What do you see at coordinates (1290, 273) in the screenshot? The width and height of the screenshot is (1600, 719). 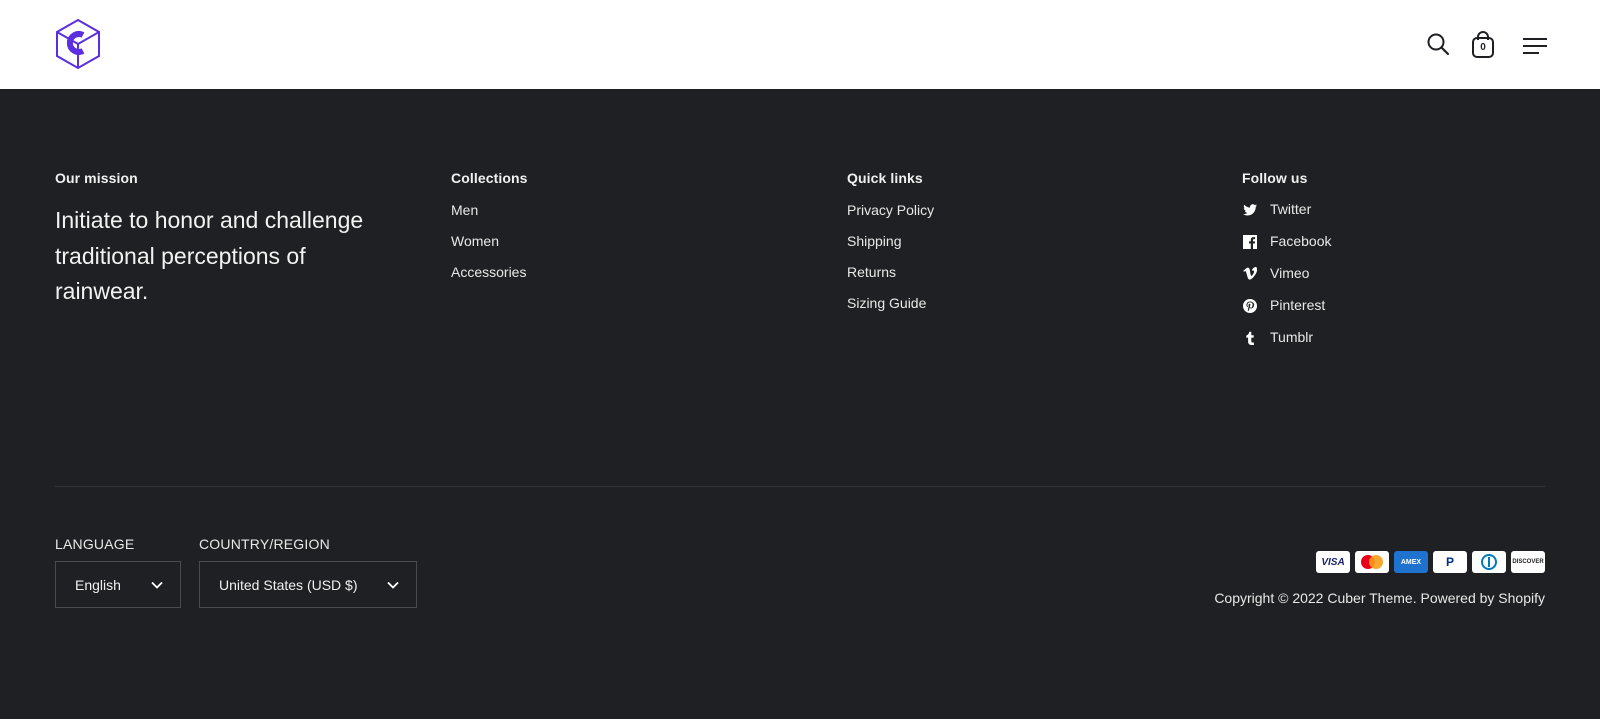 I see `social-label: Vimeo` at bounding box center [1290, 273].